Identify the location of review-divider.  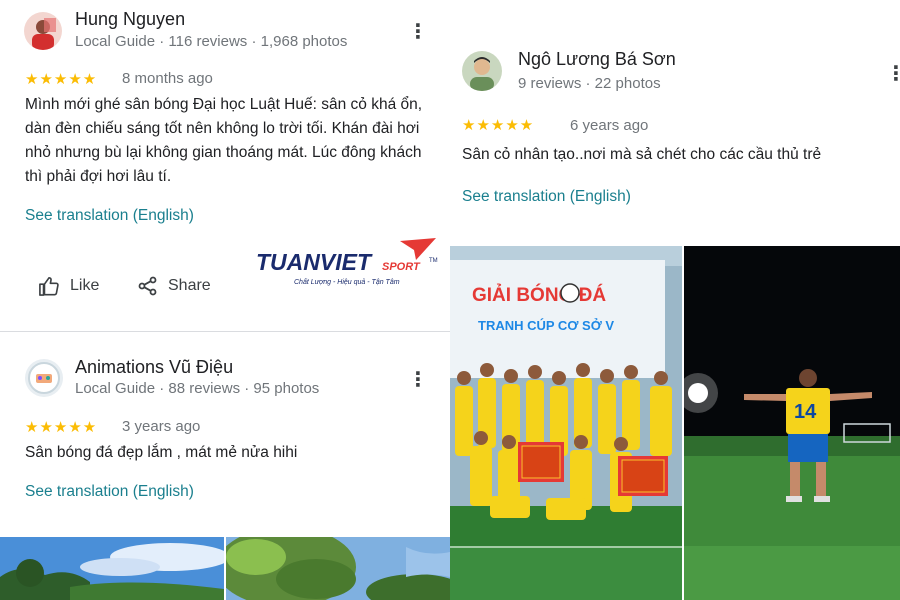
(225, 331).